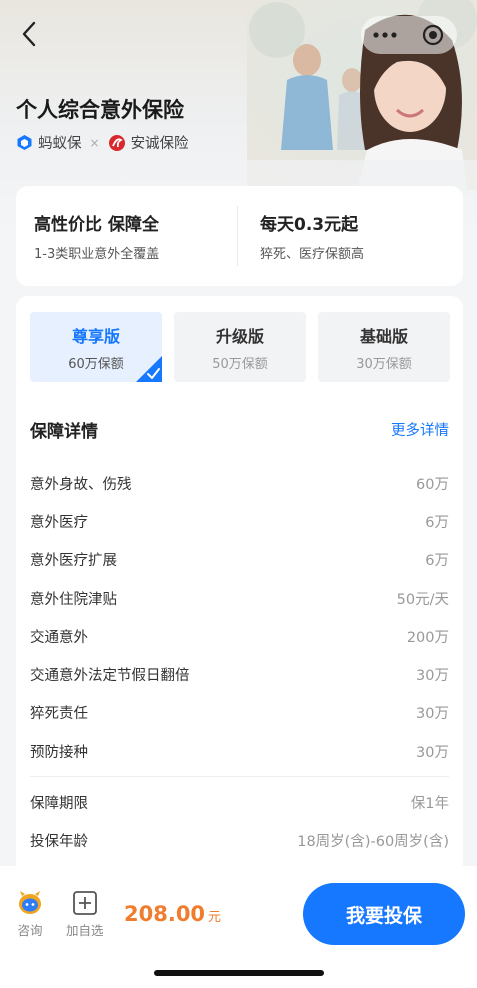 This screenshot has height=988, width=477. I want to click on close-miniprogram-button, so click(433, 35).